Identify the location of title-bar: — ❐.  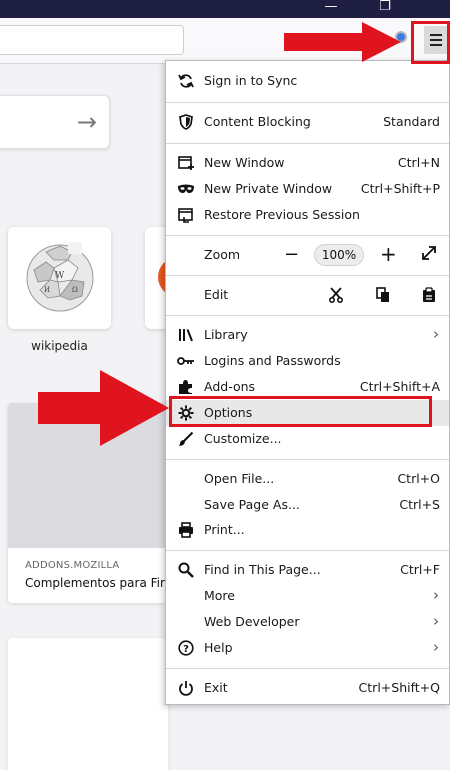
(225, 9).